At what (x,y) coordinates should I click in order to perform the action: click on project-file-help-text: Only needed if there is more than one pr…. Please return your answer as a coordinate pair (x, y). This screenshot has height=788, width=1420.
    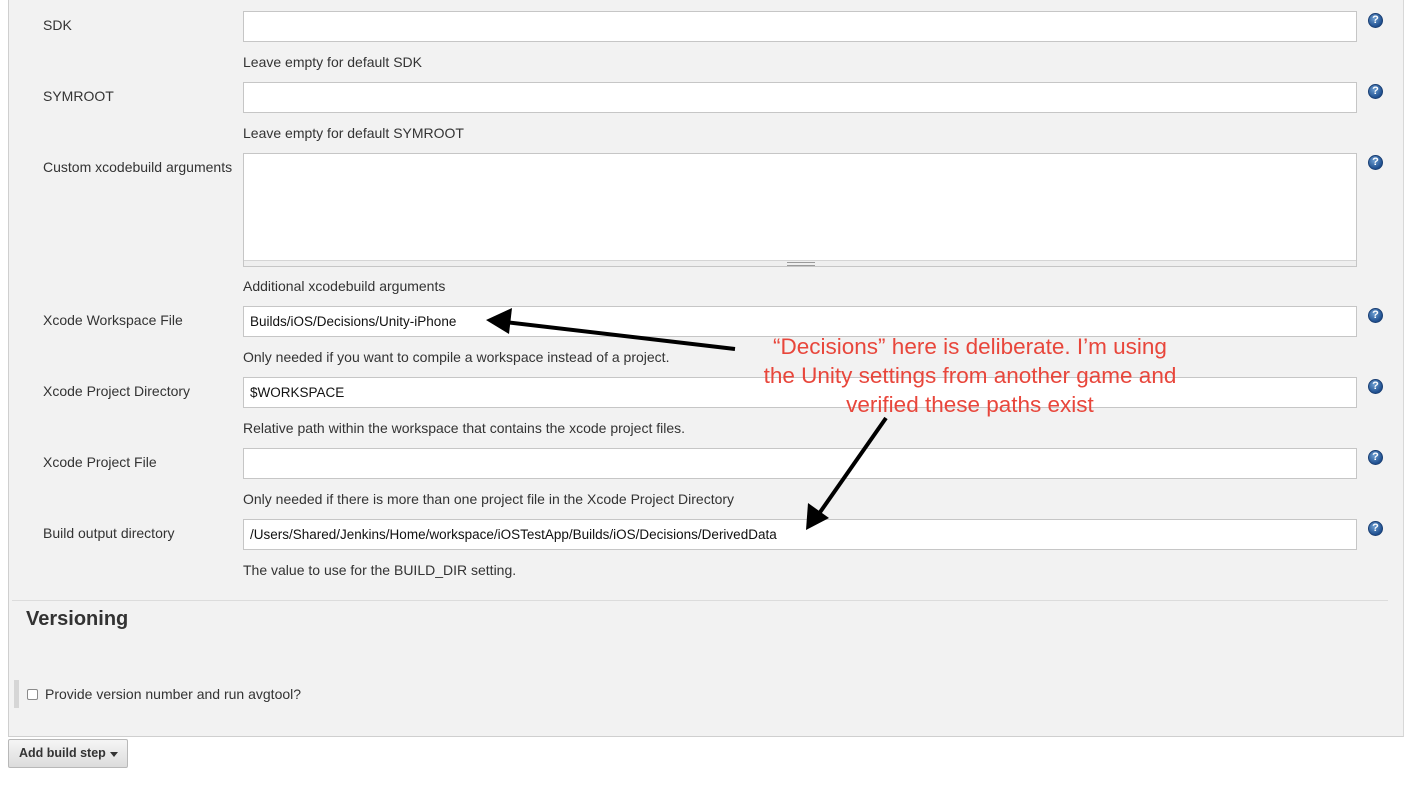
    Looking at the image, I should click on (489, 499).